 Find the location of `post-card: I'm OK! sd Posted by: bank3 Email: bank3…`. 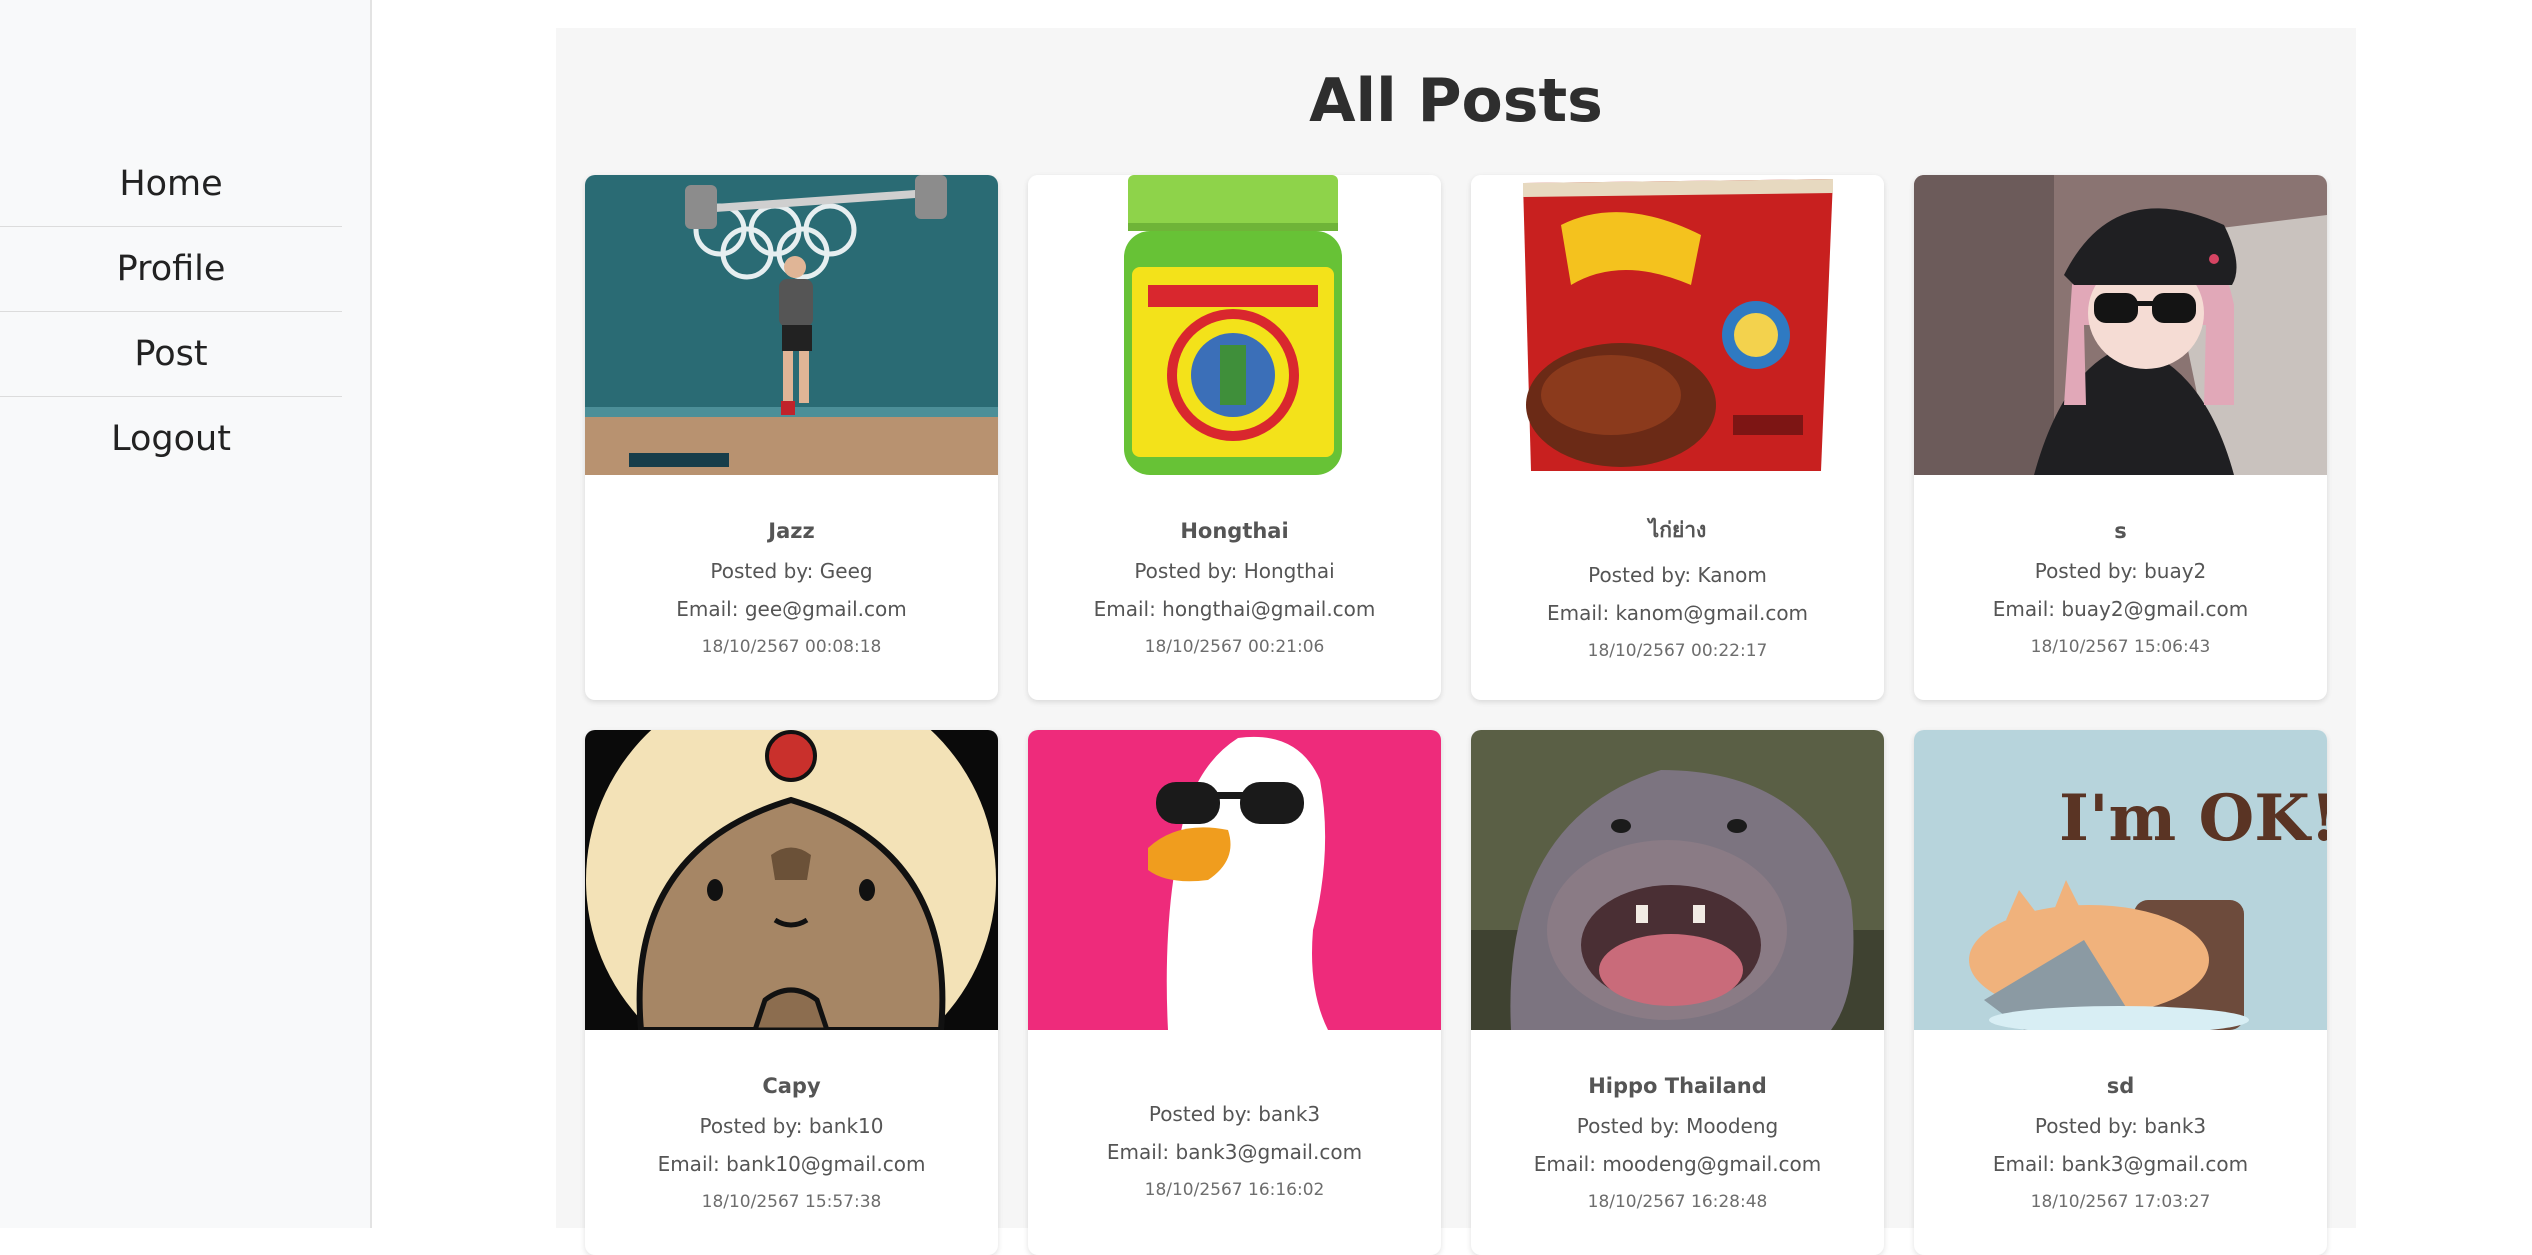

post-card: I'm OK! sd Posted by: bank3 Email: bank3… is located at coordinates (2120, 992).